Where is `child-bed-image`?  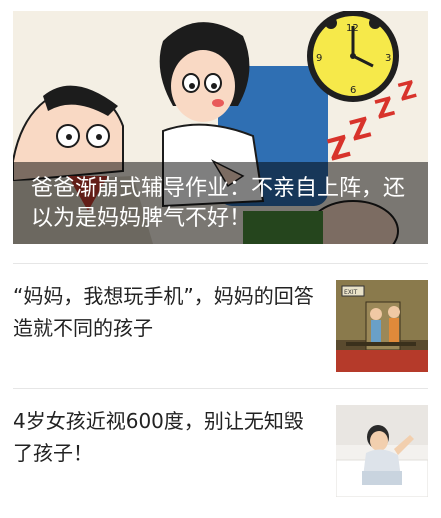 child-bed-image is located at coordinates (382, 451).